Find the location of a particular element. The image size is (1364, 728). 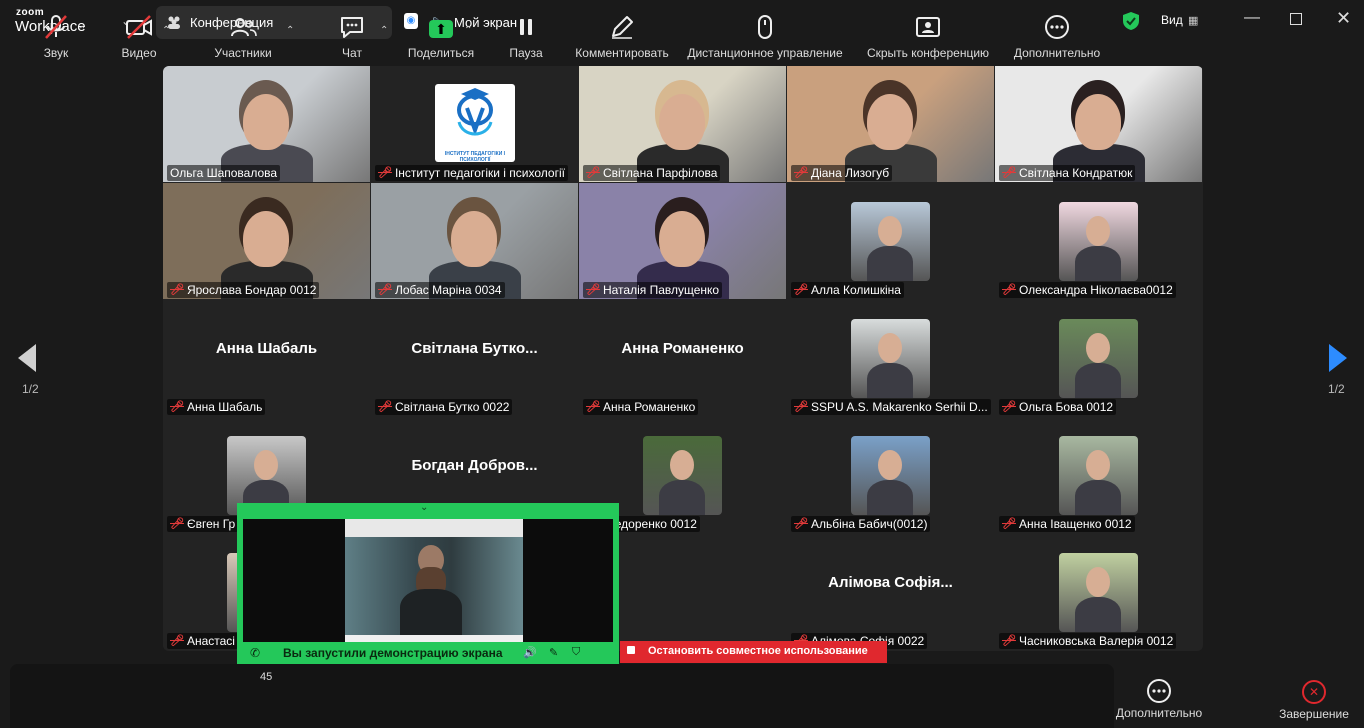

participant-tile: 🎤︎ Світлана Парфілова is located at coordinates (682, 124).